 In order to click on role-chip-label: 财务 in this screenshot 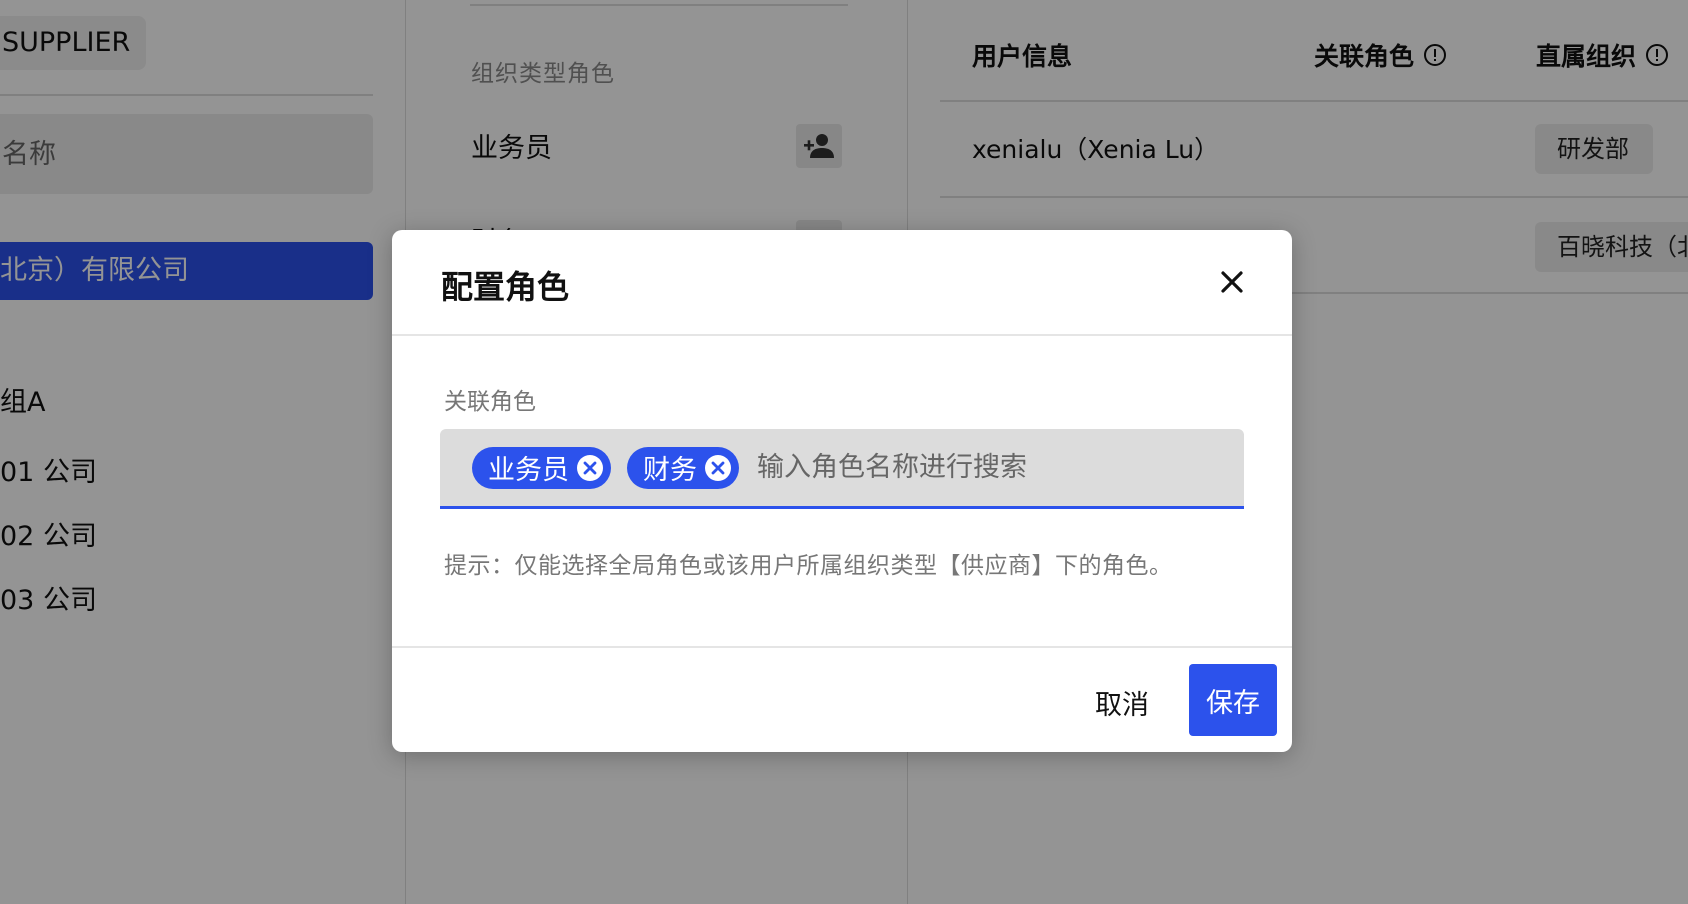, I will do `click(670, 470)`.